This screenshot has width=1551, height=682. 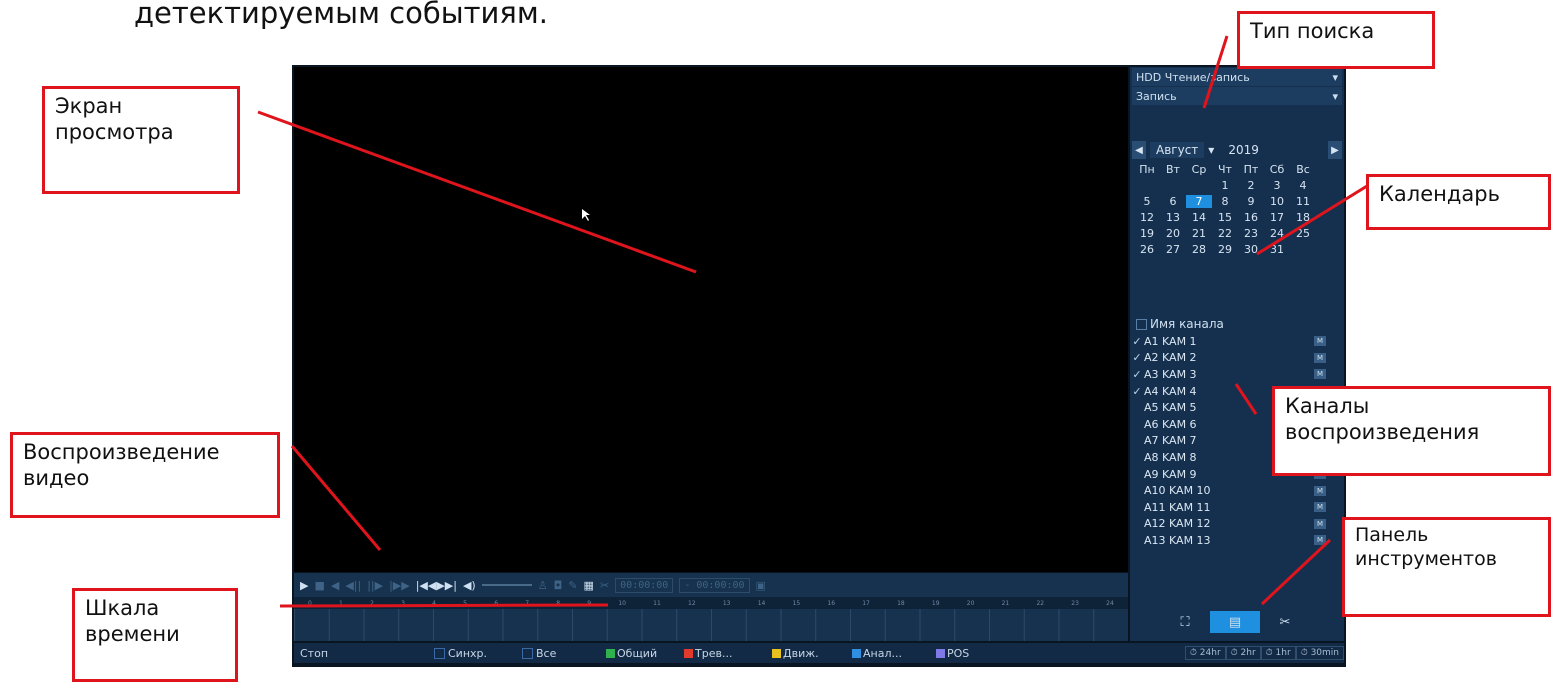 I want to click on callout-calendar: Календарь, so click(x=1458, y=202).